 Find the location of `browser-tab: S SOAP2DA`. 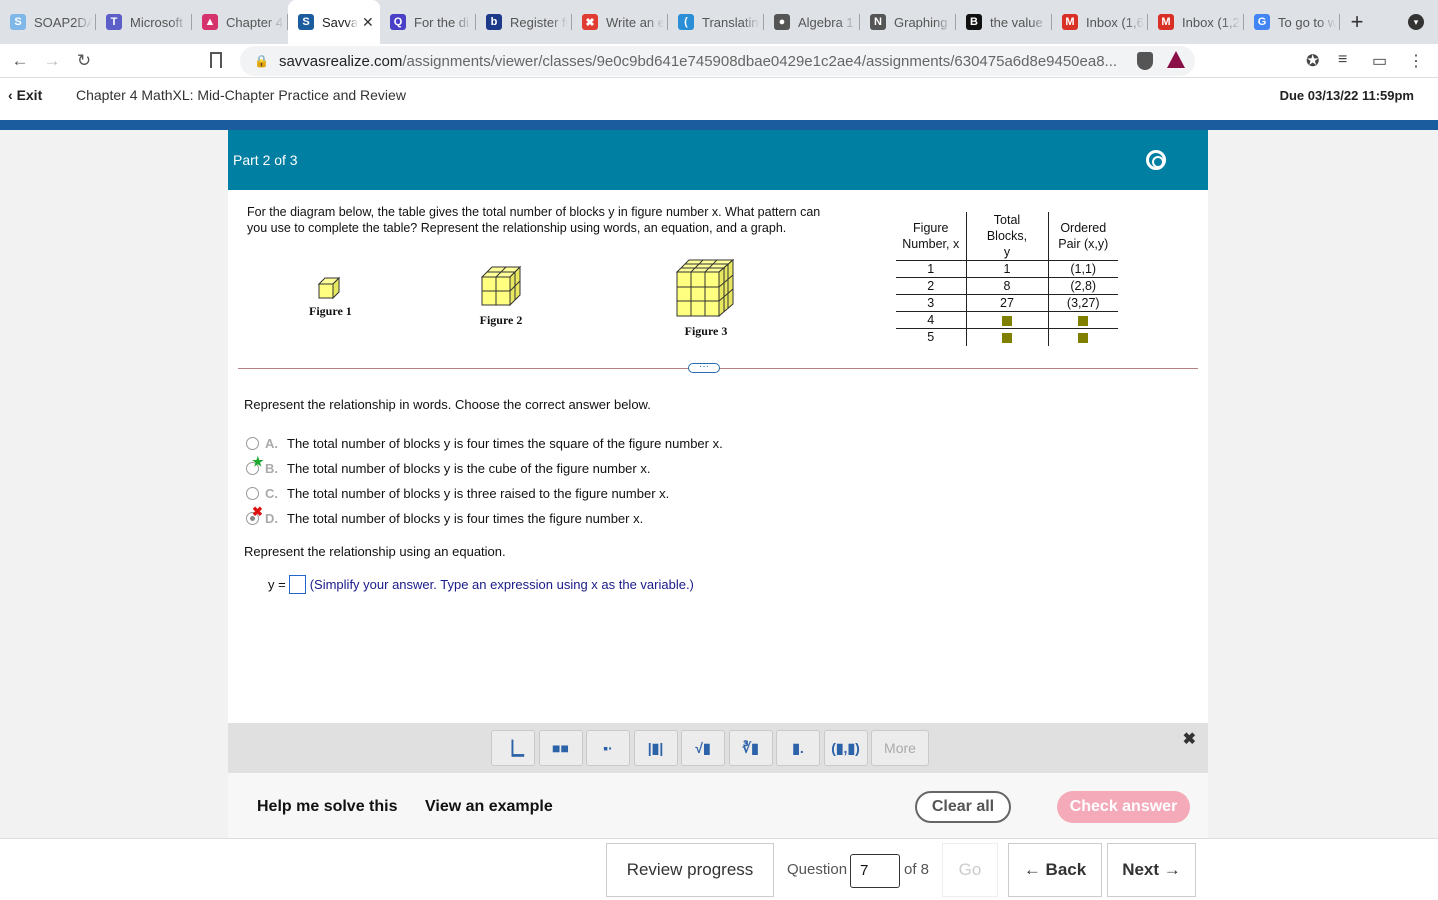

browser-tab: S SOAP2DA is located at coordinates (48, 22).